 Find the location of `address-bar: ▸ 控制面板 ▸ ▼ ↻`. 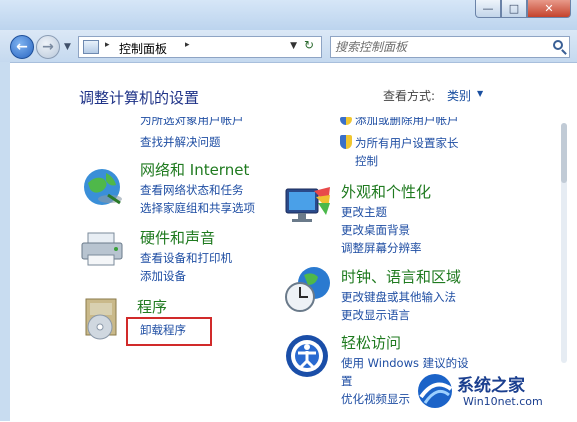

address-bar: ▸ 控制面板 ▸ ▼ ↻ is located at coordinates (200, 47).